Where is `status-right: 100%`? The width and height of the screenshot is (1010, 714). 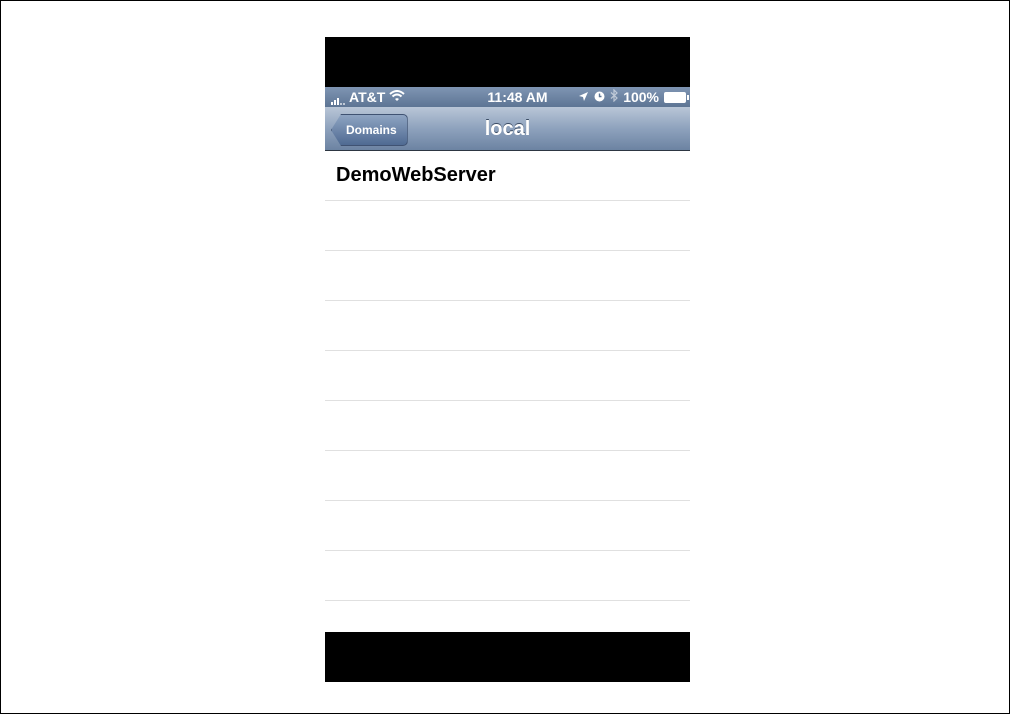 status-right: 100% is located at coordinates (633, 96).